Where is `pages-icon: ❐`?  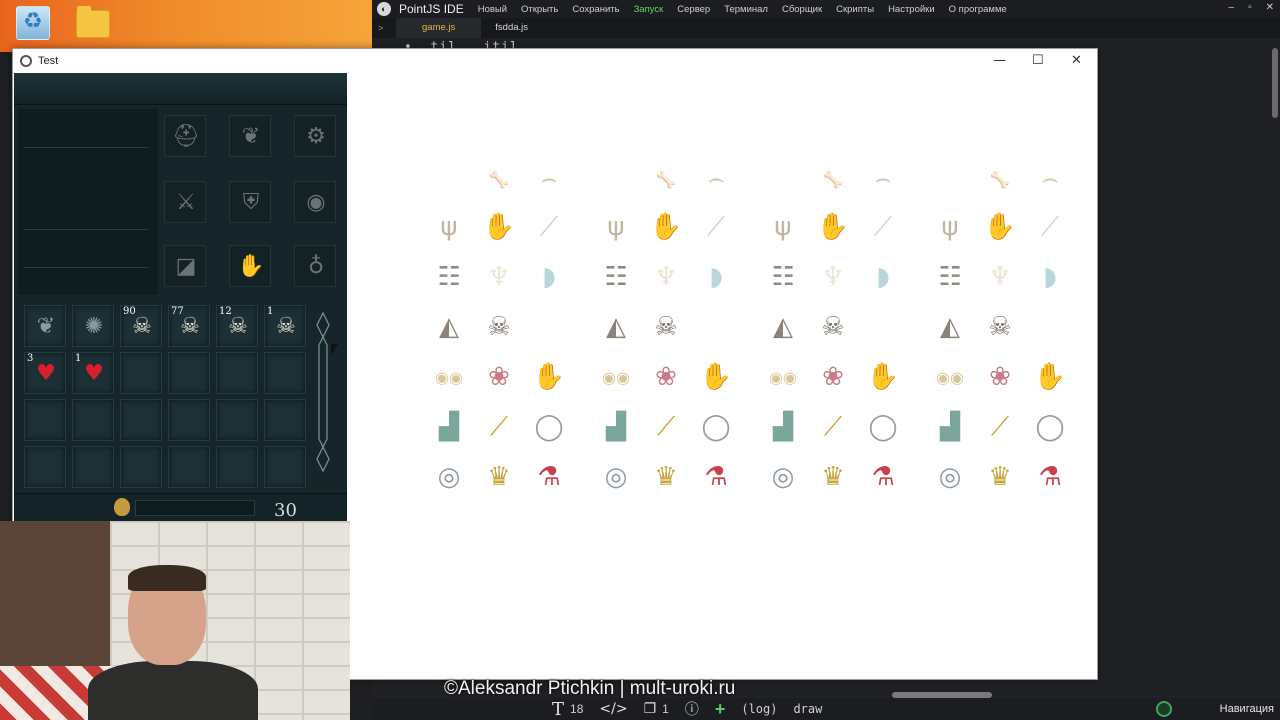 pages-icon: ❐ is located at coordinates (650, 709).